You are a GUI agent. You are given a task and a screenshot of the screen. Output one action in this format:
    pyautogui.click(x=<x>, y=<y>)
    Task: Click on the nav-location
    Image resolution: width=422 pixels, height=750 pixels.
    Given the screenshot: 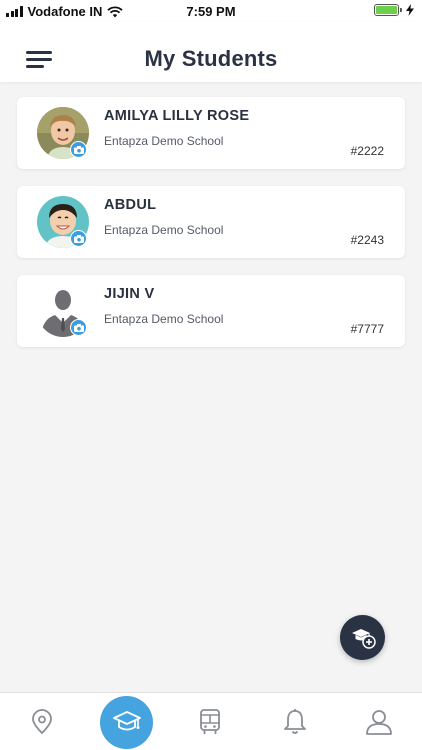 What is the action you would take?
    pyautogui.click(x=42, y=721)
    